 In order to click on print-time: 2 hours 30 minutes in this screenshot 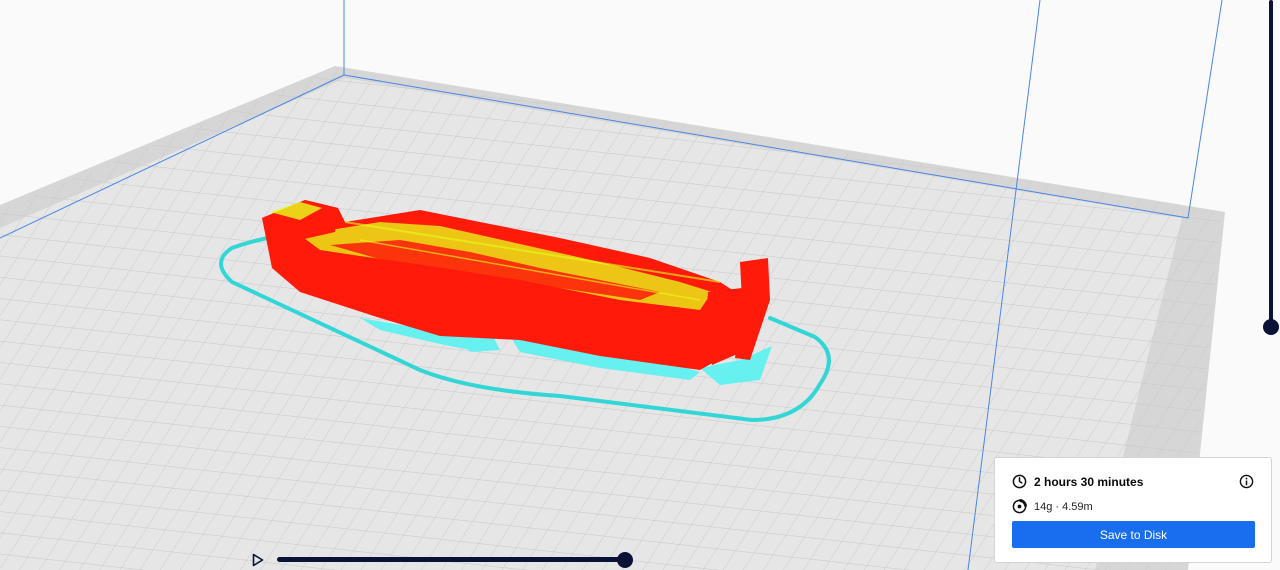, I will do `click(1089, 481)`.